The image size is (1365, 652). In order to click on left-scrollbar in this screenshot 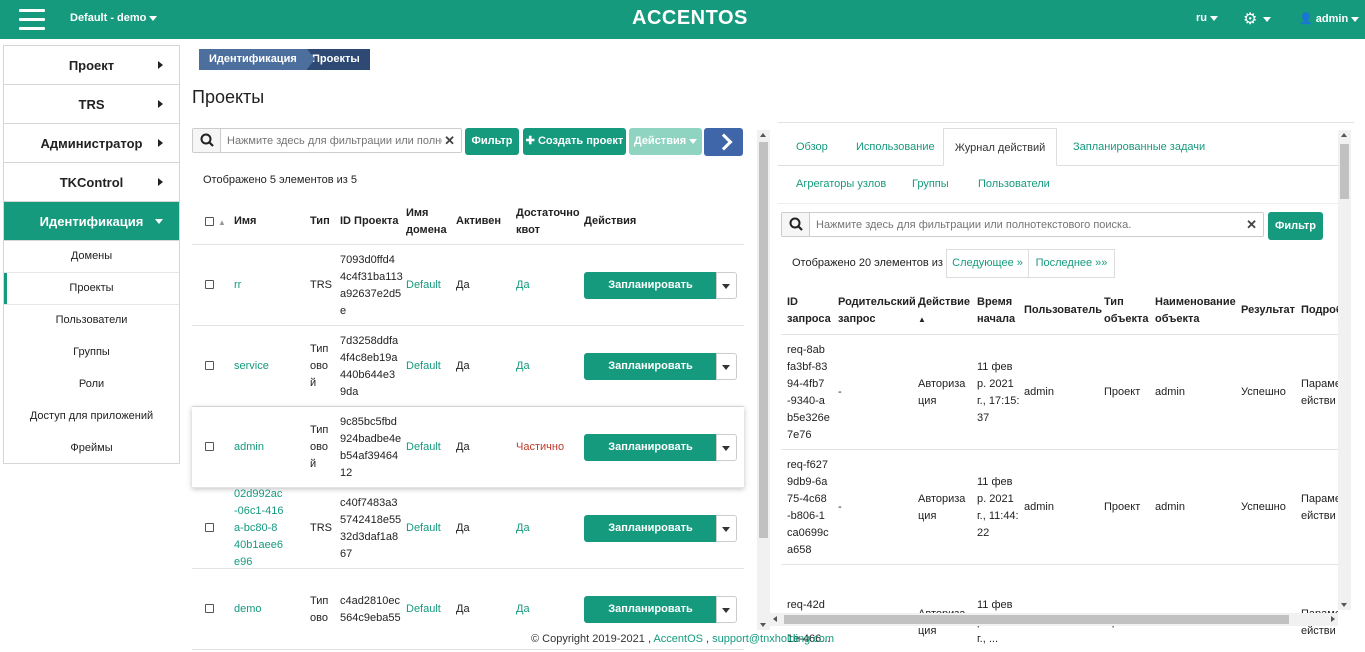, I will do `click(763, 380)`.